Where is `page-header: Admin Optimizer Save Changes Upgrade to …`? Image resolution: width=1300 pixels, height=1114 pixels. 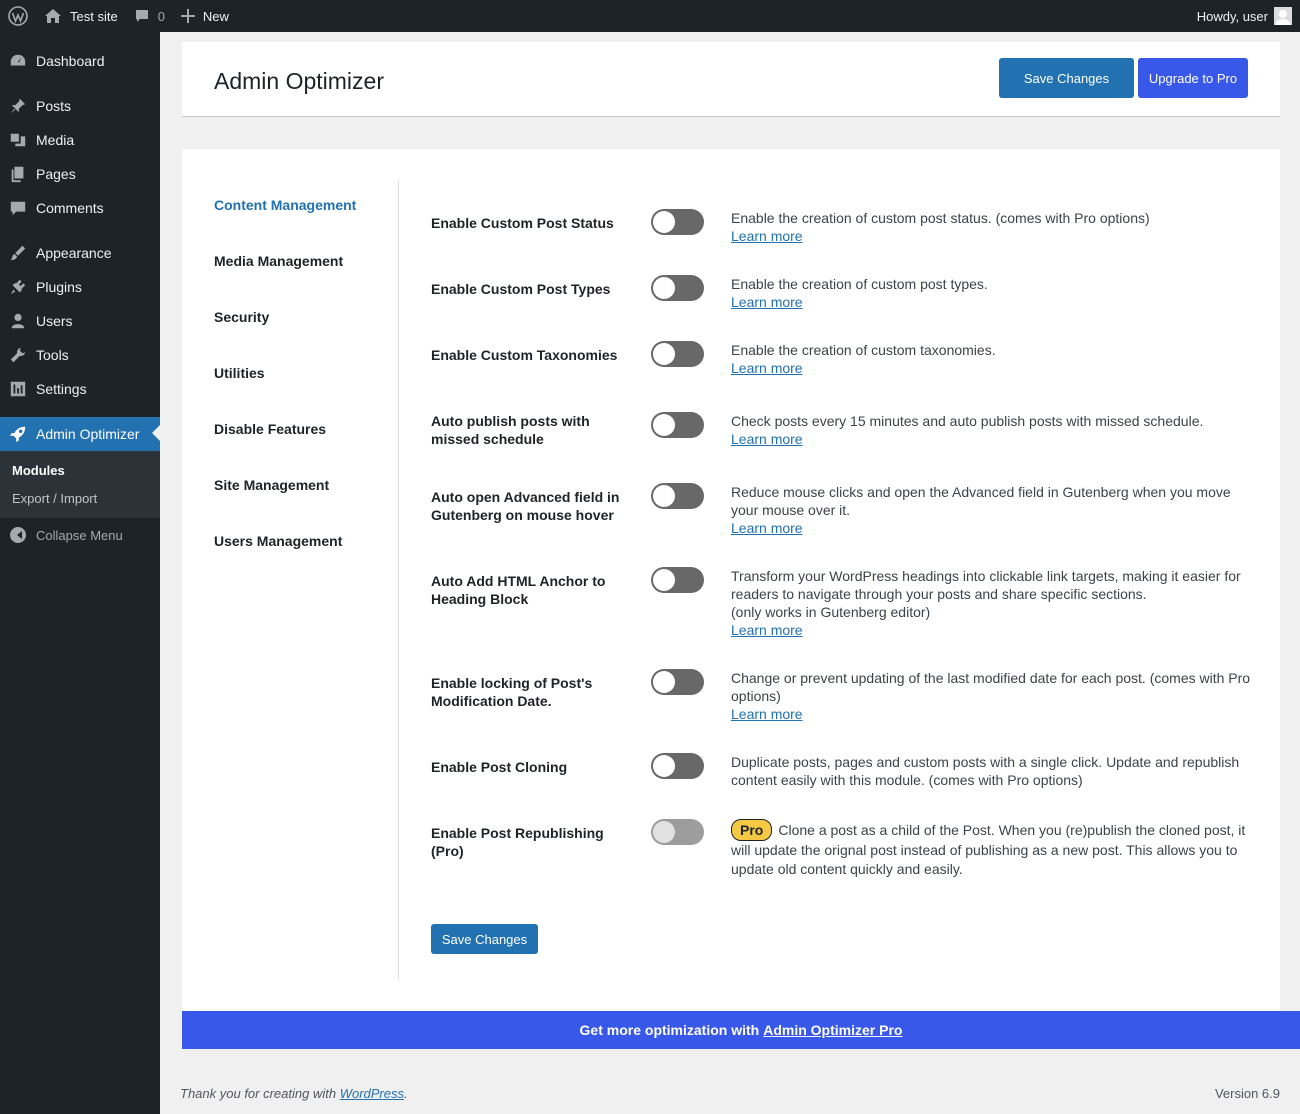 page-header: Admin Optimizer Save Changes Upgrade to … is located at coordinates (731, 79).